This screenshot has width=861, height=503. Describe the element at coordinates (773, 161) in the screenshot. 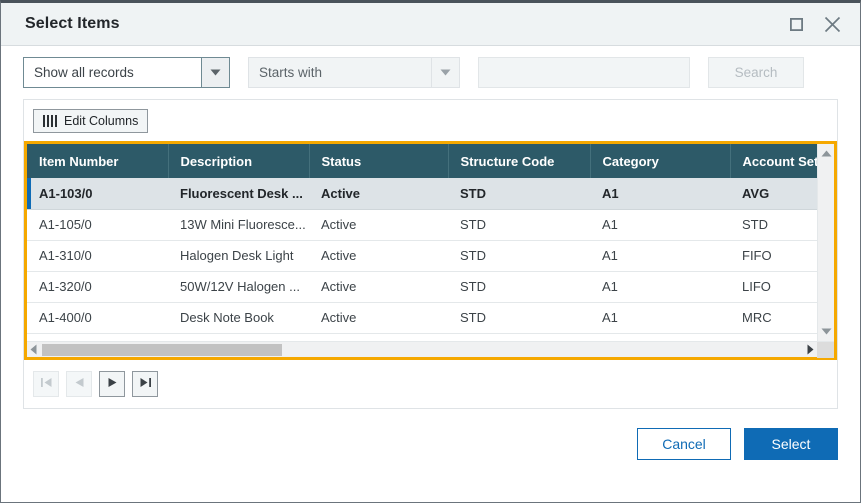

I see `column-header-account-set-code: Account Set Co` at that location.